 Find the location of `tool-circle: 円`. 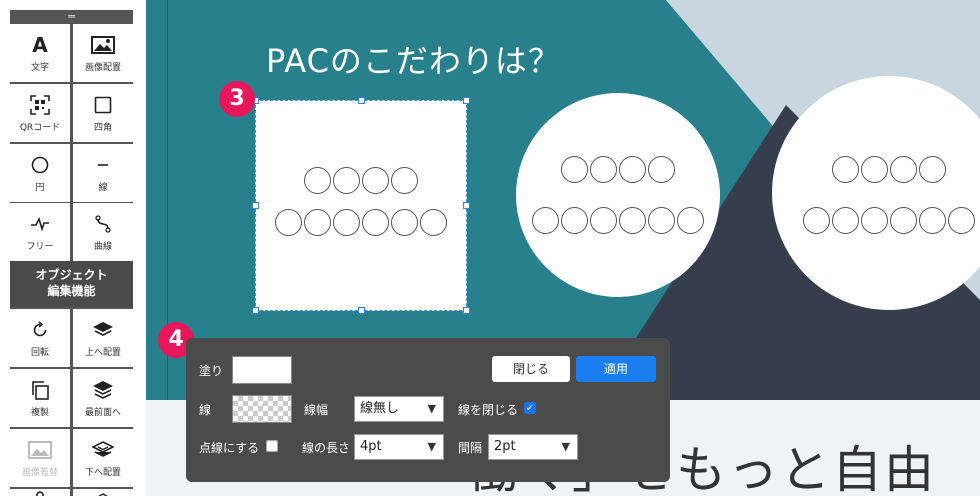

tool-circle: 円 is located at coordinates (40, 173).